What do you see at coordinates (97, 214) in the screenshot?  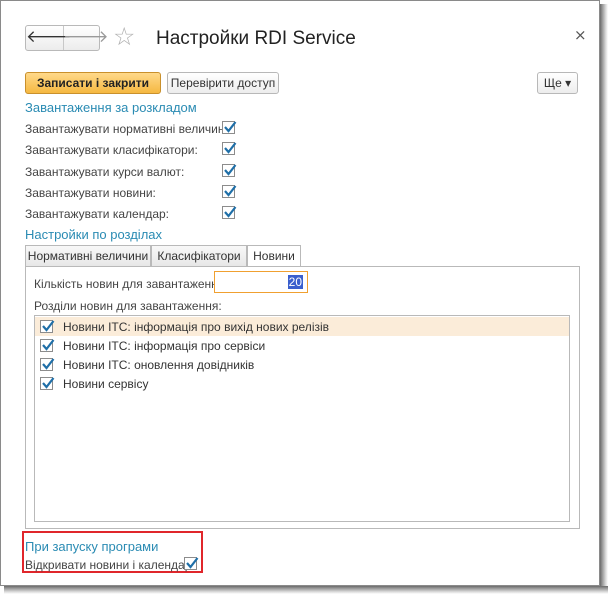 I see `load-calendar-label: Завантажувати календар:` at bounding box center [97, 214].